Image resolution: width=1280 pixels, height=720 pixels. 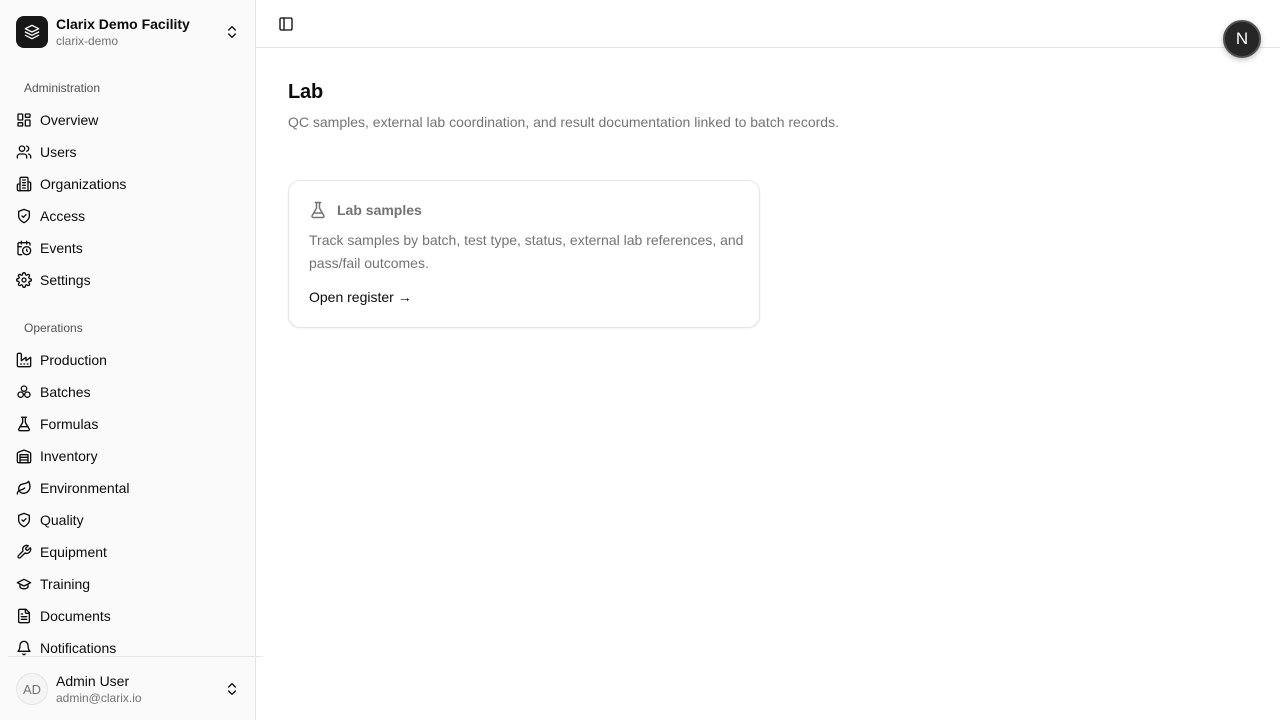 What do you see at coordinates (24, 360) in the screenshot?
I see `factory-icon` at bounding box center [24, 360].